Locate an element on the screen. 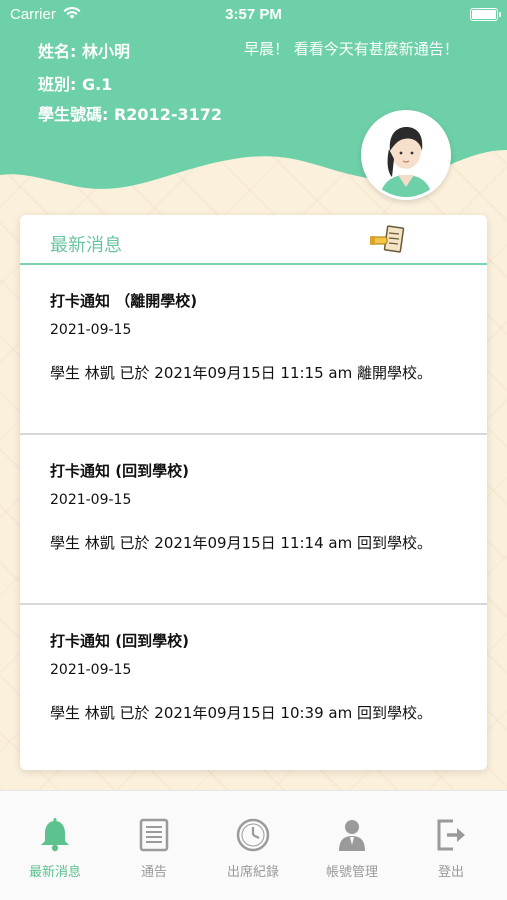 The width and height of the screenshot is (507, 900). notice-board-icon is located at coordinates (387, 239).